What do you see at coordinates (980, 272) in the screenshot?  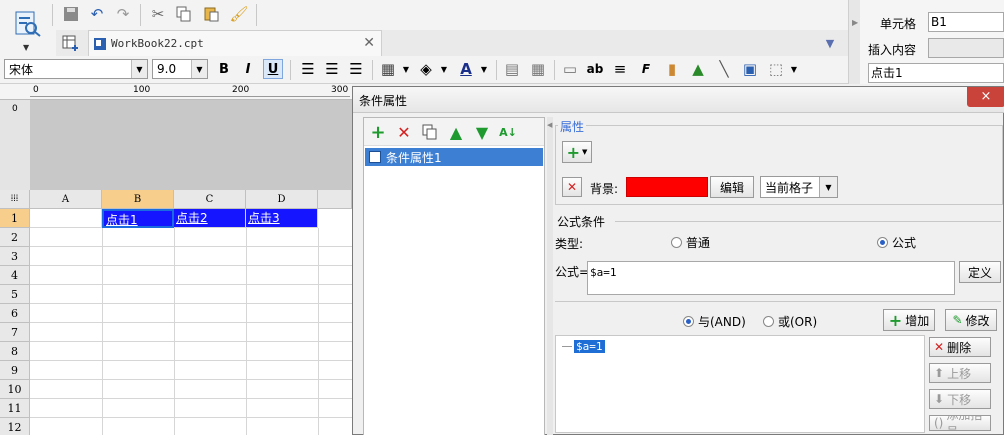 I see `define-button: 定义` at bounding box center [980, 272].